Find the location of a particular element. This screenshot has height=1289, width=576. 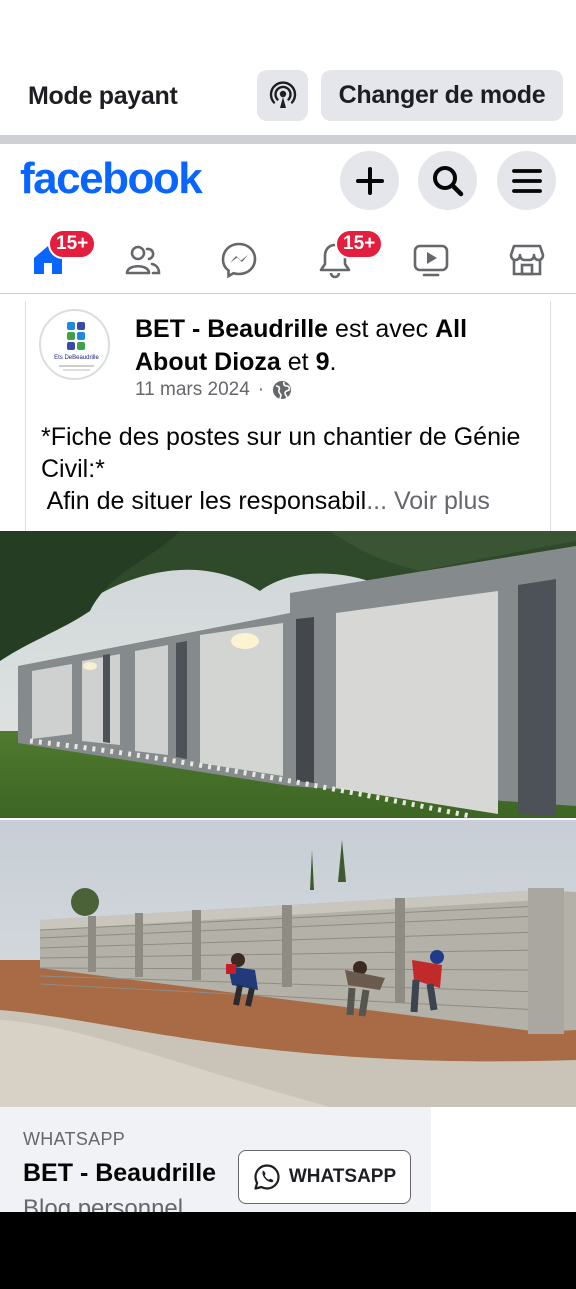

plus-icon is located at coordinates (369, 180).